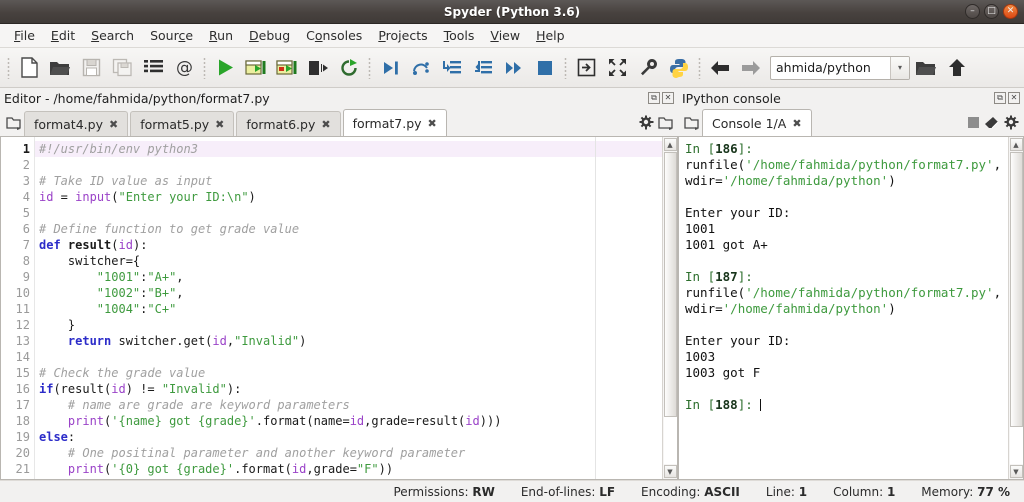 The image size is (1024, 502). Describe the element at coordinates (670, 144) in the screenshot. I see `scroll-up-icon: ▲` at that location.